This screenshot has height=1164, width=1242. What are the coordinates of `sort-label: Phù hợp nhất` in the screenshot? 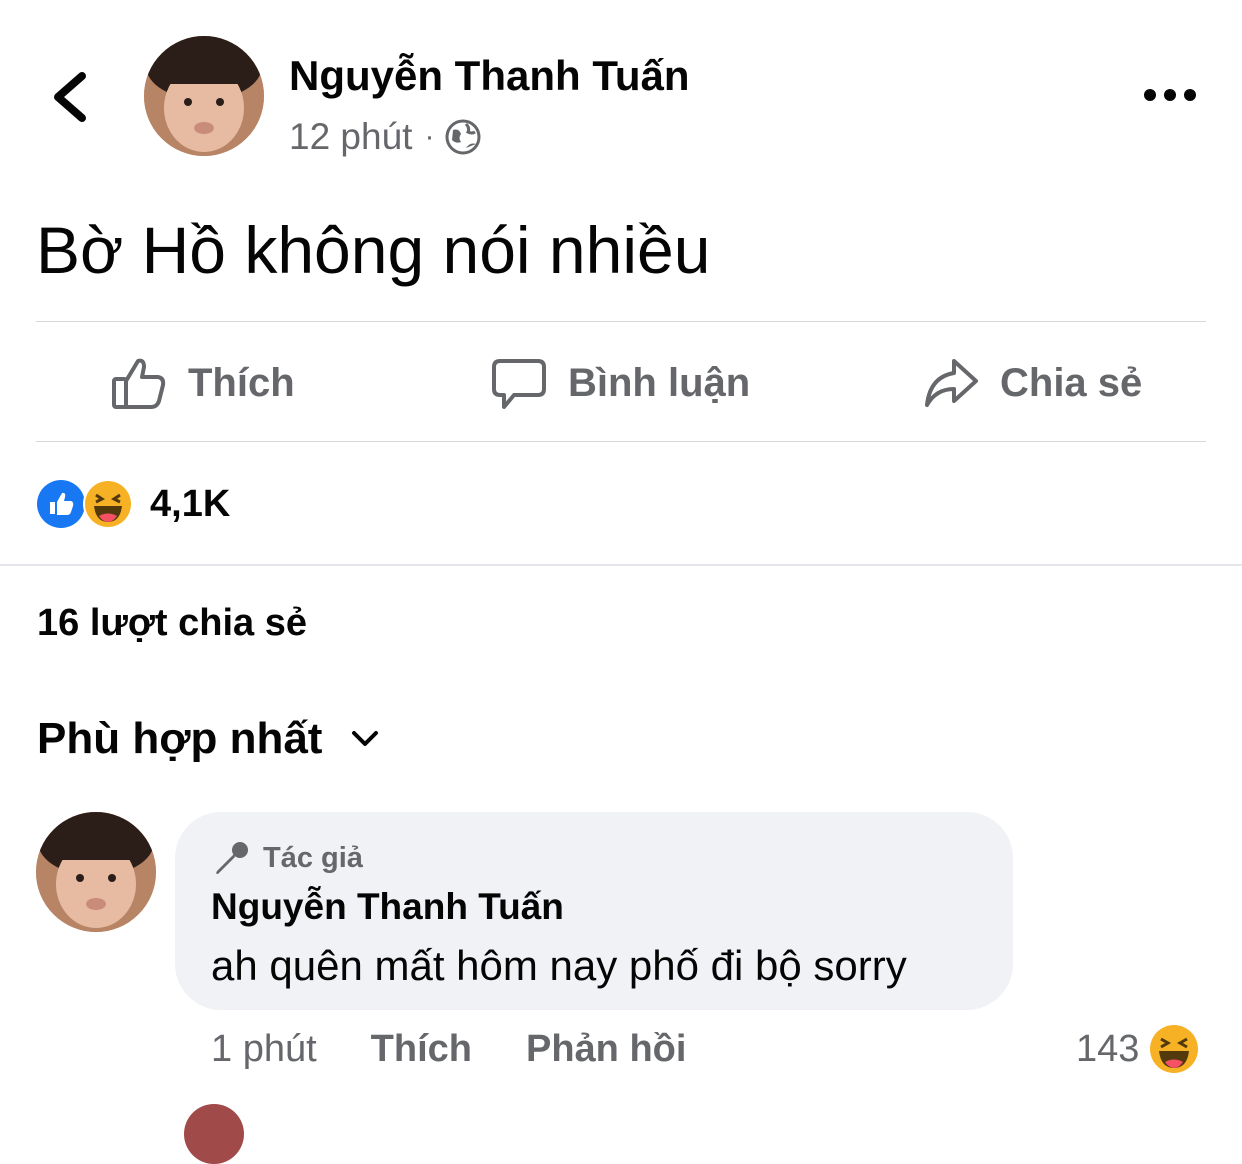 It's located at (180, 738).